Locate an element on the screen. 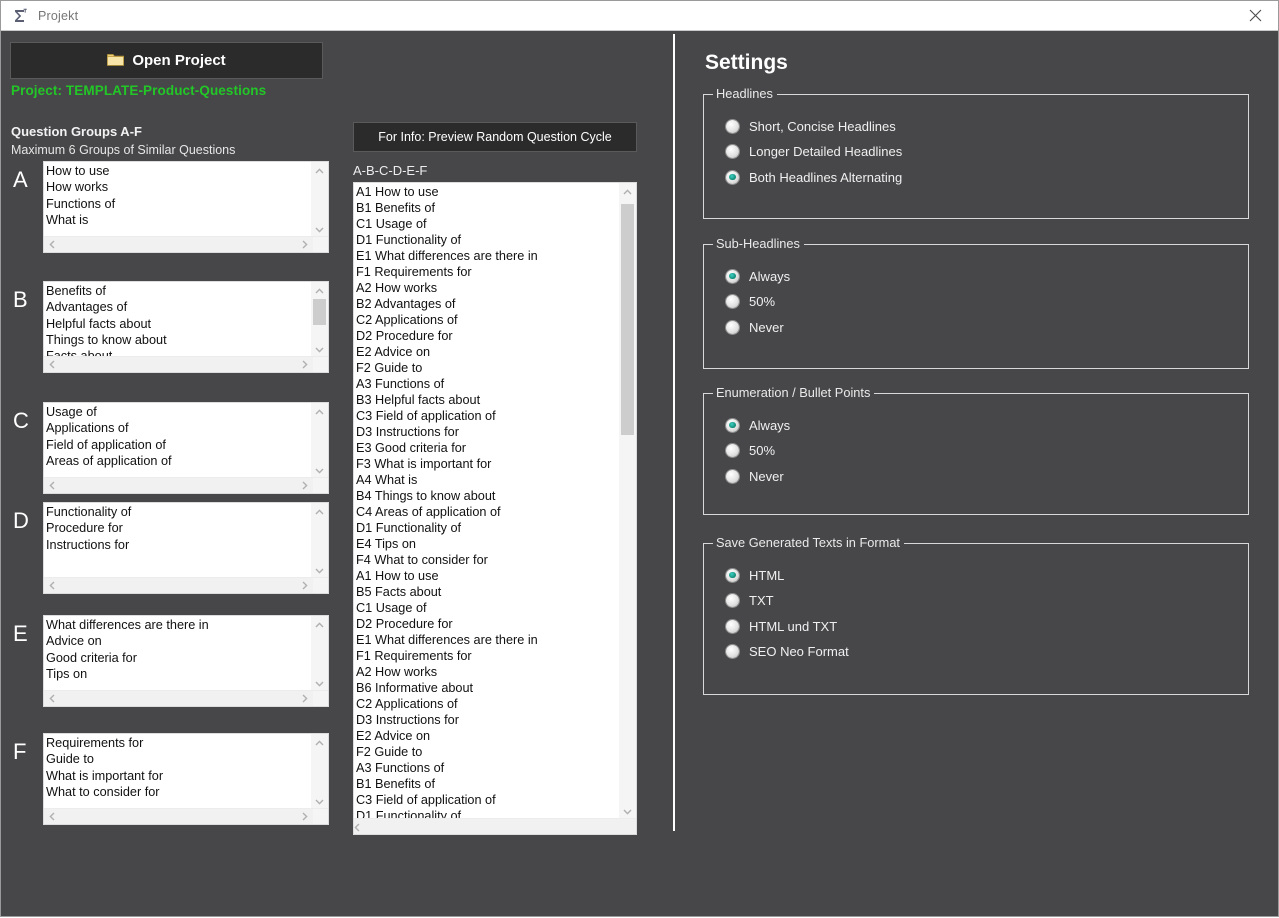  preview-vertical-scrollbar is located at coordinates (627, 501).